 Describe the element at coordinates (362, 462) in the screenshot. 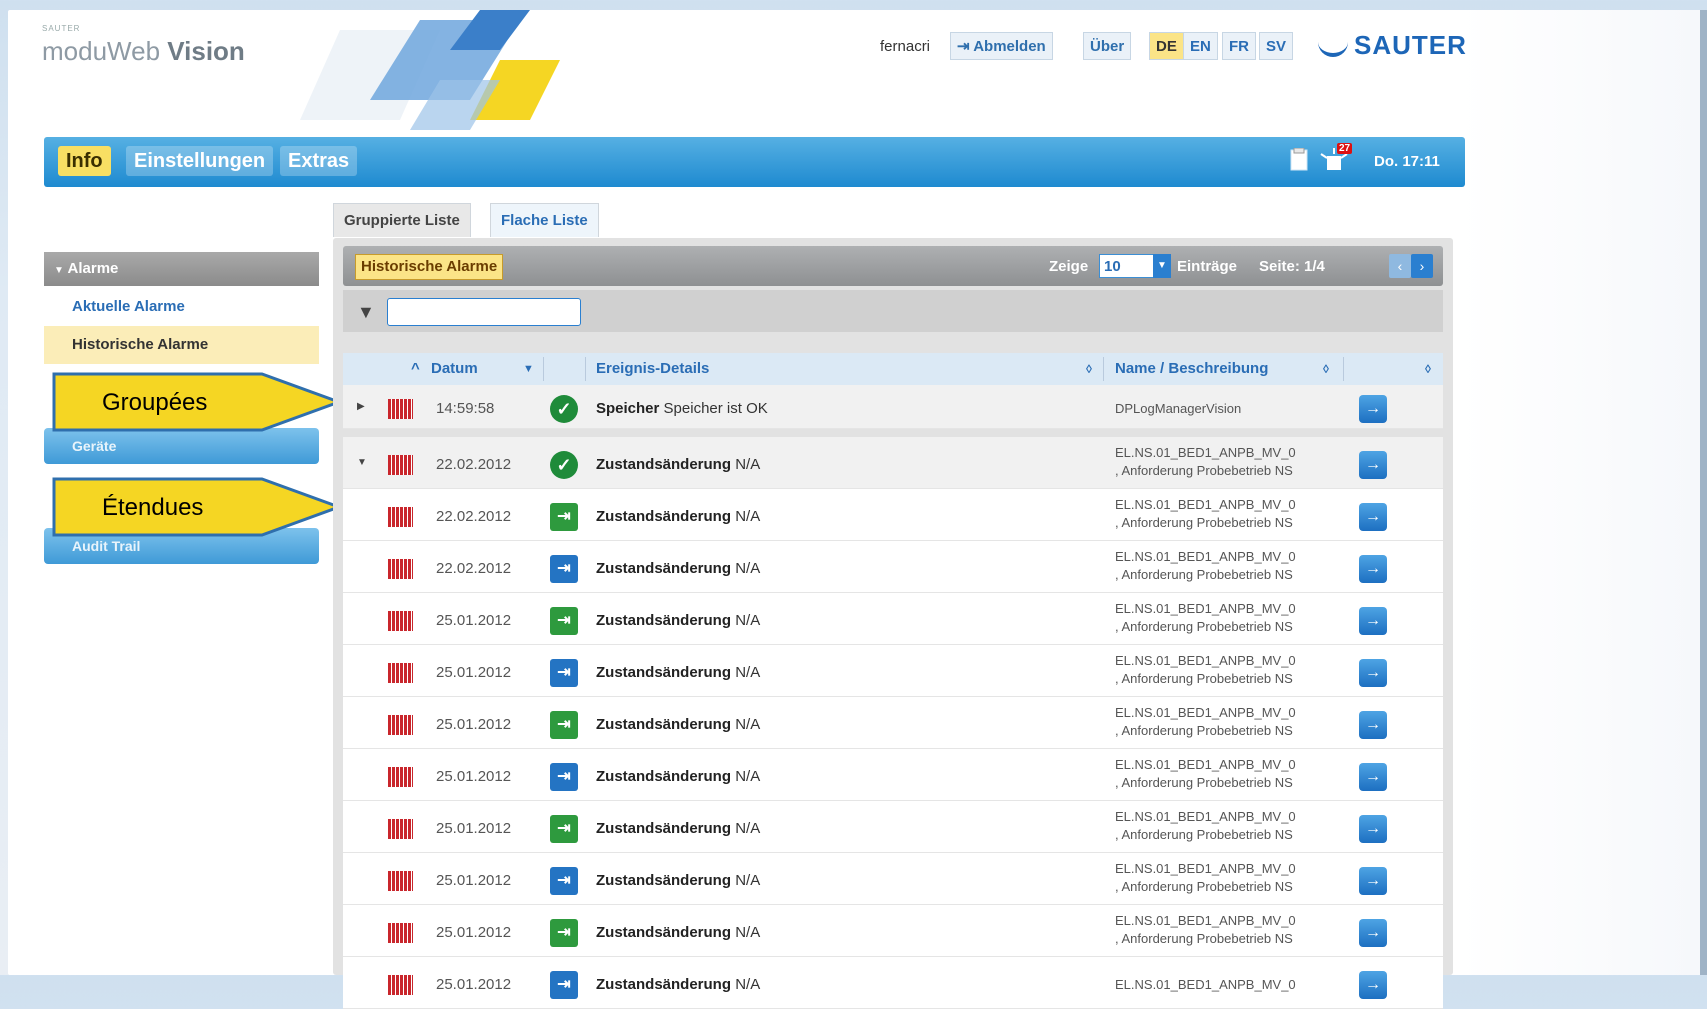

I see `collapse-arrow-icon: ▼` at that location.